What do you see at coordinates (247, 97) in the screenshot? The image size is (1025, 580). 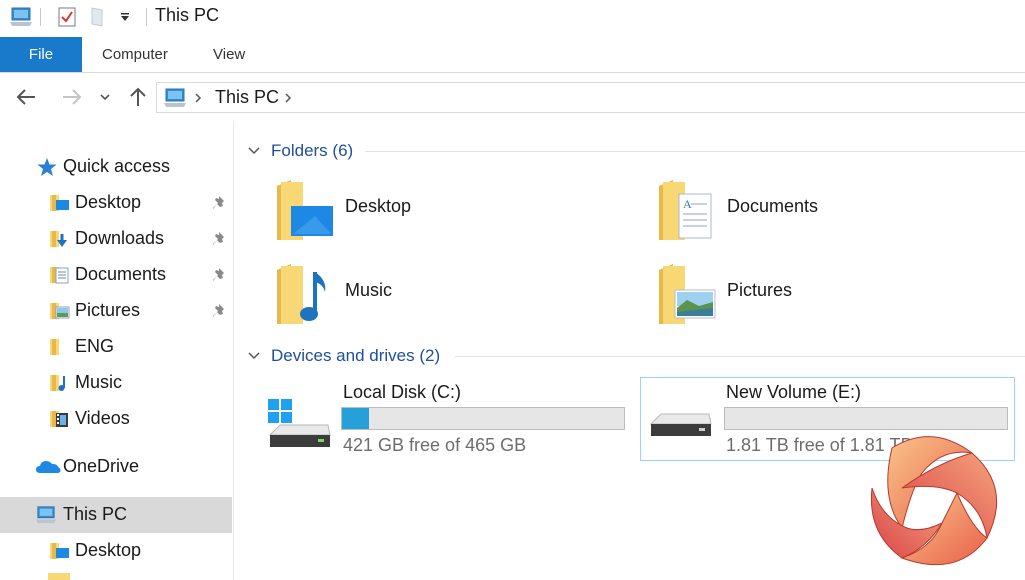 I see `breadcrumb-this-pc: This PC` at bounding box center [247, 97].